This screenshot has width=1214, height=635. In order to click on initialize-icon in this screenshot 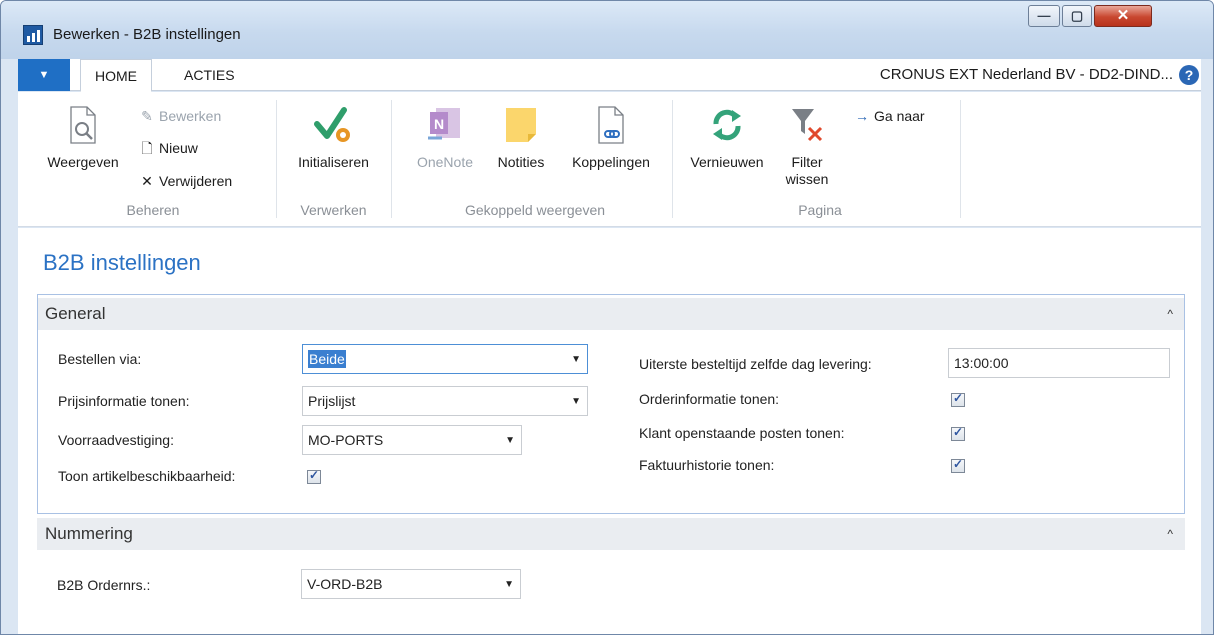, I will do `click(333, 126)`.